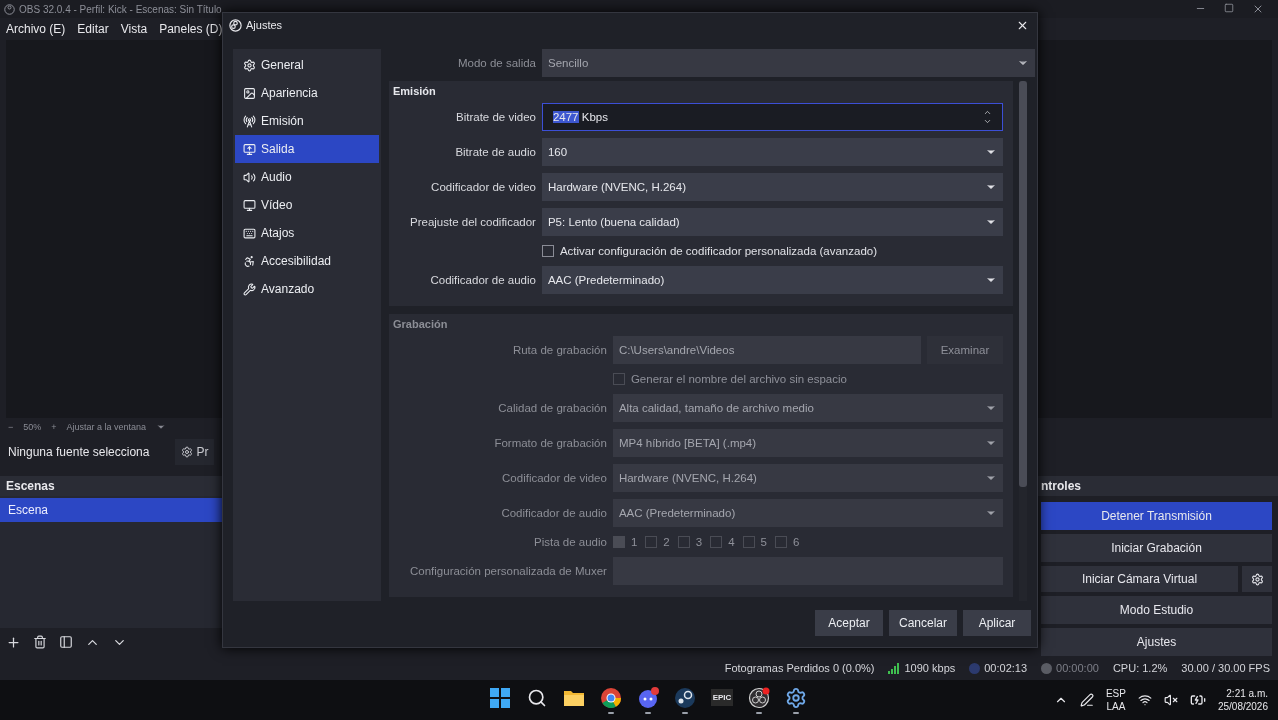 This screenshot has height=720, width=1278. What do you see at coordinates (79, 452) in the screenshot?
I see `source-status: Ninguna fuente selecciona` at bounding box center [79, 452].